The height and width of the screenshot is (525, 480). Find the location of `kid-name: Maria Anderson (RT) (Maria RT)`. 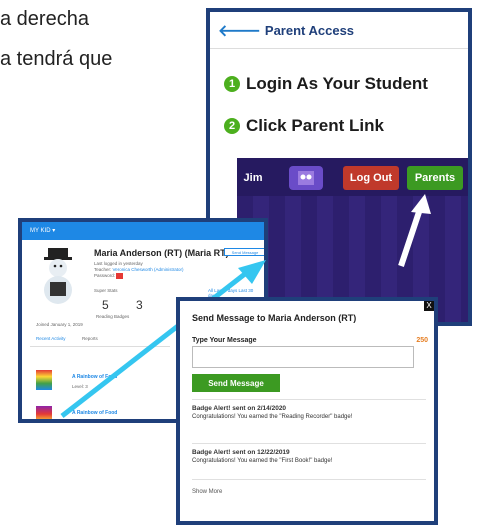

kid-name: Maria Anderson (RT) (Maria RT) is located at coordinates (161, 253).